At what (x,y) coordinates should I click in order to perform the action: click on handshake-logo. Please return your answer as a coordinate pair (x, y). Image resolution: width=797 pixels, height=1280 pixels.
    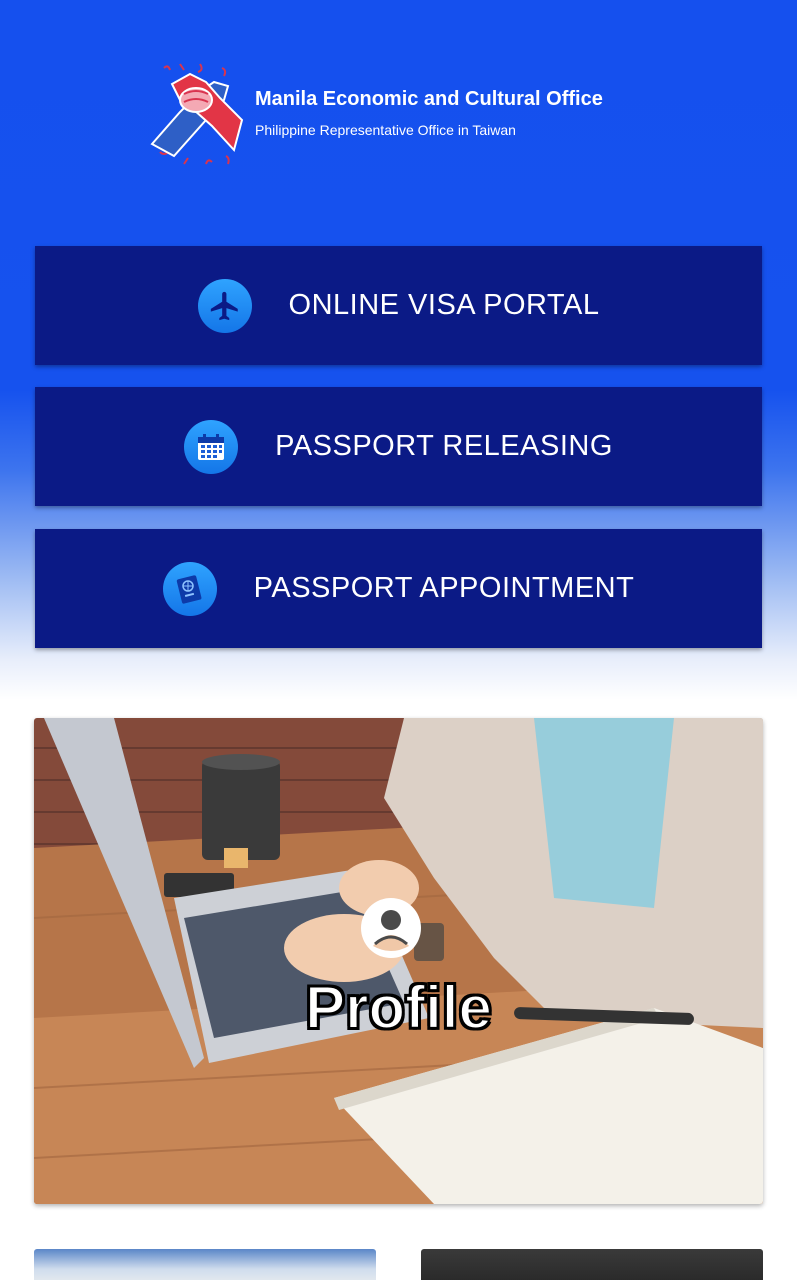
    Looking at the image, I should click on (197, 114).